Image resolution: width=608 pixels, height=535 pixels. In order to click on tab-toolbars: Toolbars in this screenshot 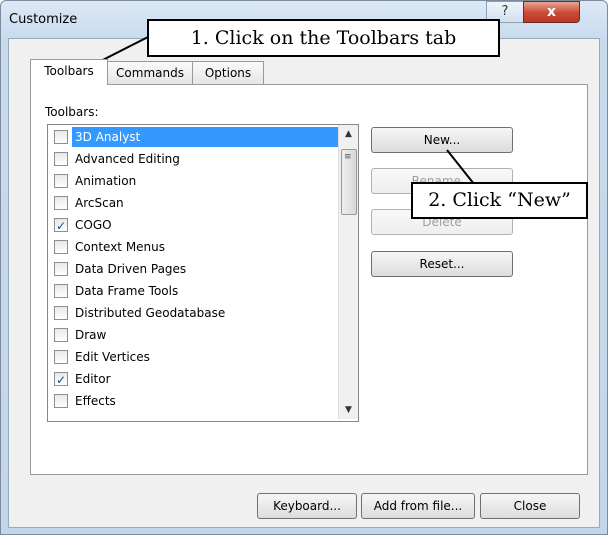, I will do `click(69, 72)`.